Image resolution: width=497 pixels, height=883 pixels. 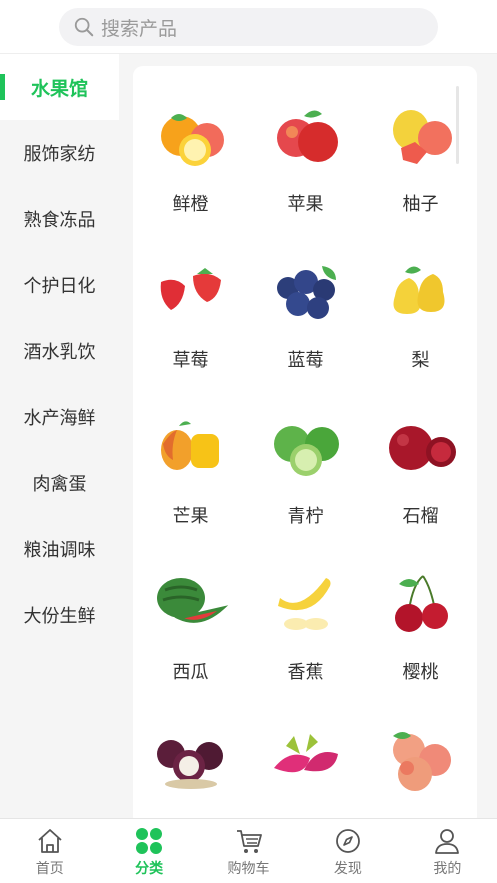 I want to click on product-pomegranate: 石榴, so click(x=420, y=453).